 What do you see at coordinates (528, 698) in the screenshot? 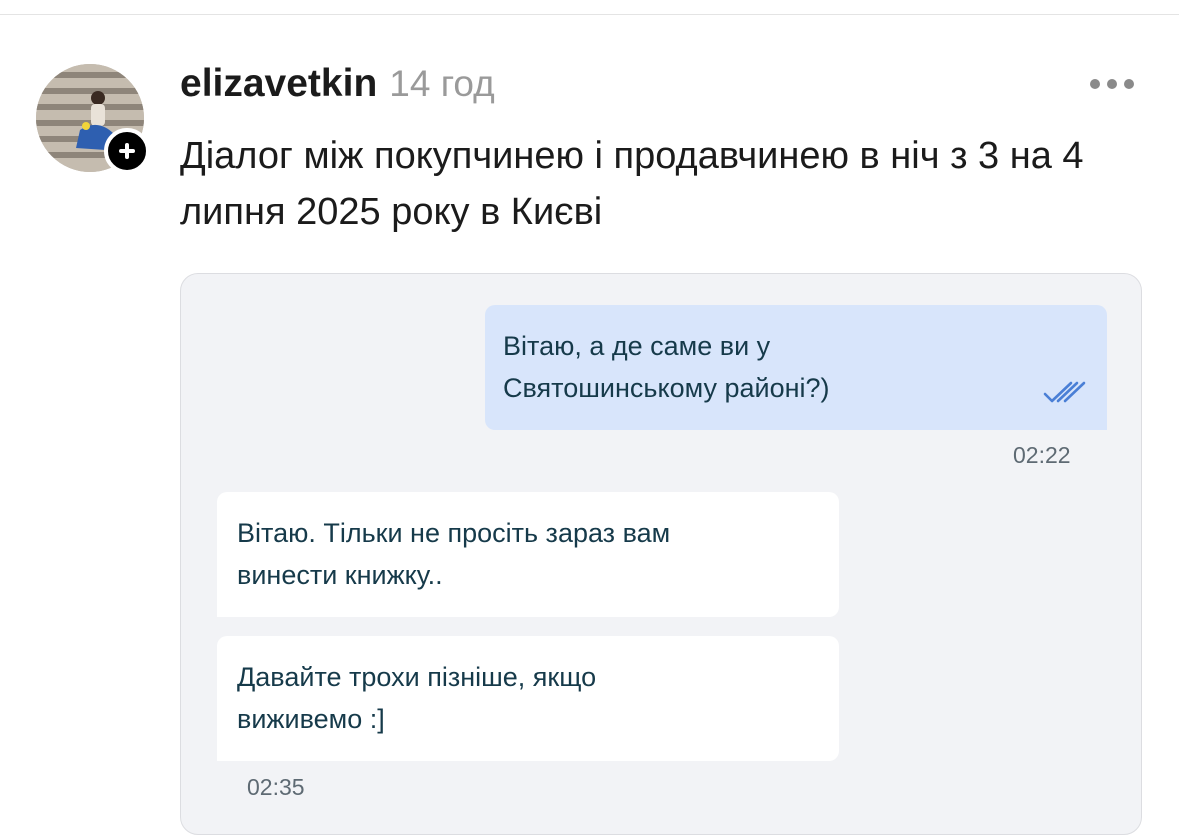
I see `message-bubble-incoming: Давайте трохи пізніше, якщо виживемо :]` at bounding box center [528, 698].